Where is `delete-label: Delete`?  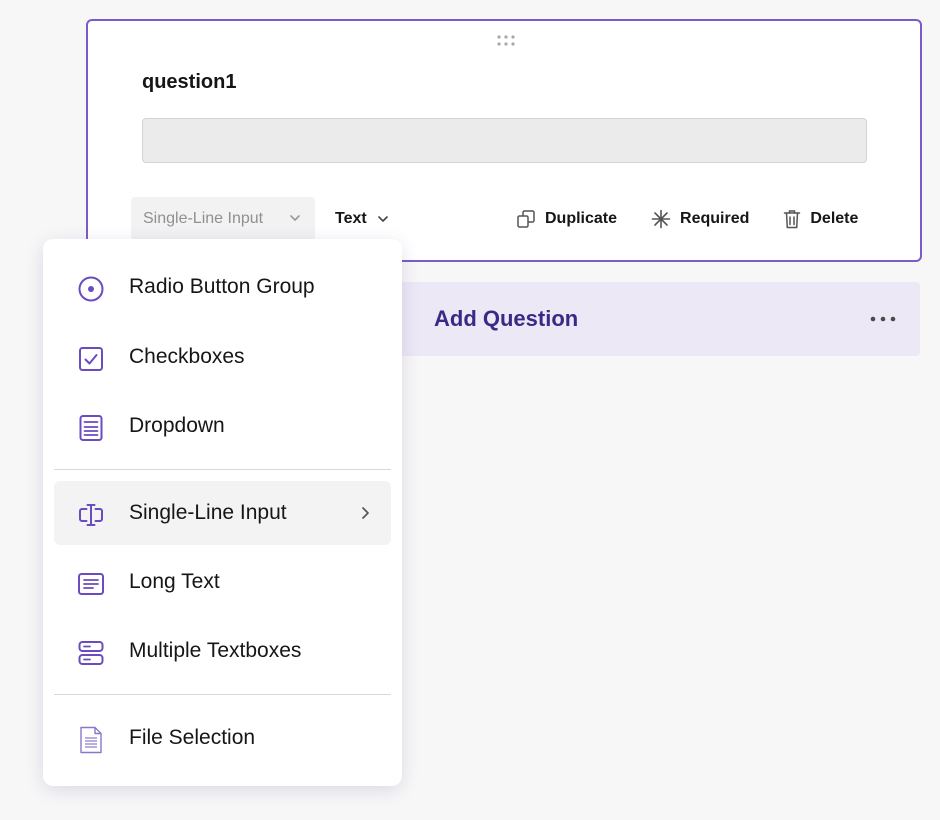 delete-label: Delete is located at coordinates (834, 218).